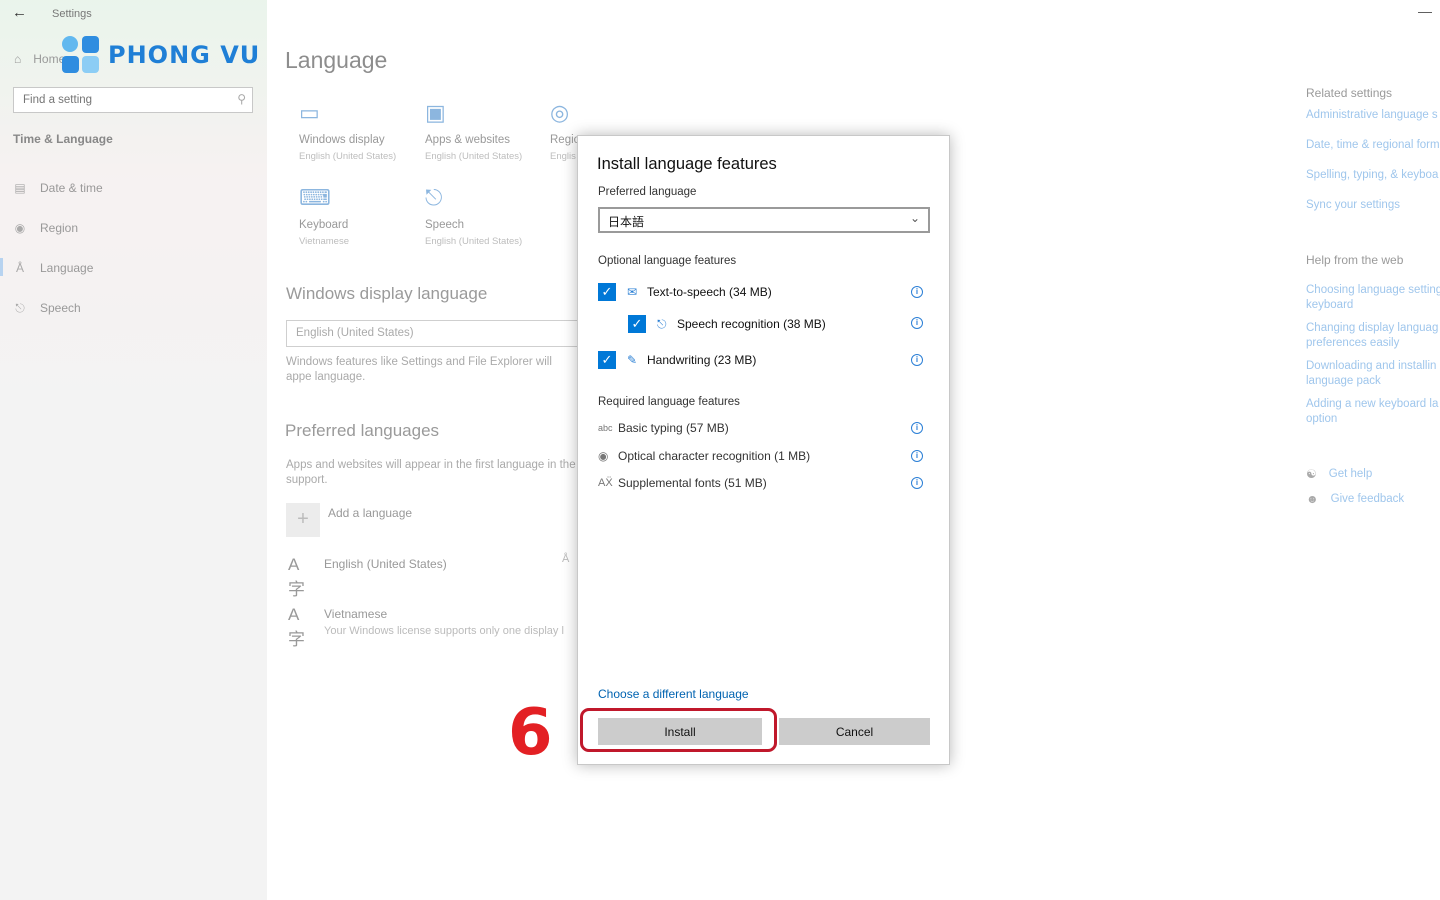  What do you see at coordinates (1373, 175) in the screenshot?
I see `related-link: Spelling, typing, & keyboa` at bounding box center [1373, 175].